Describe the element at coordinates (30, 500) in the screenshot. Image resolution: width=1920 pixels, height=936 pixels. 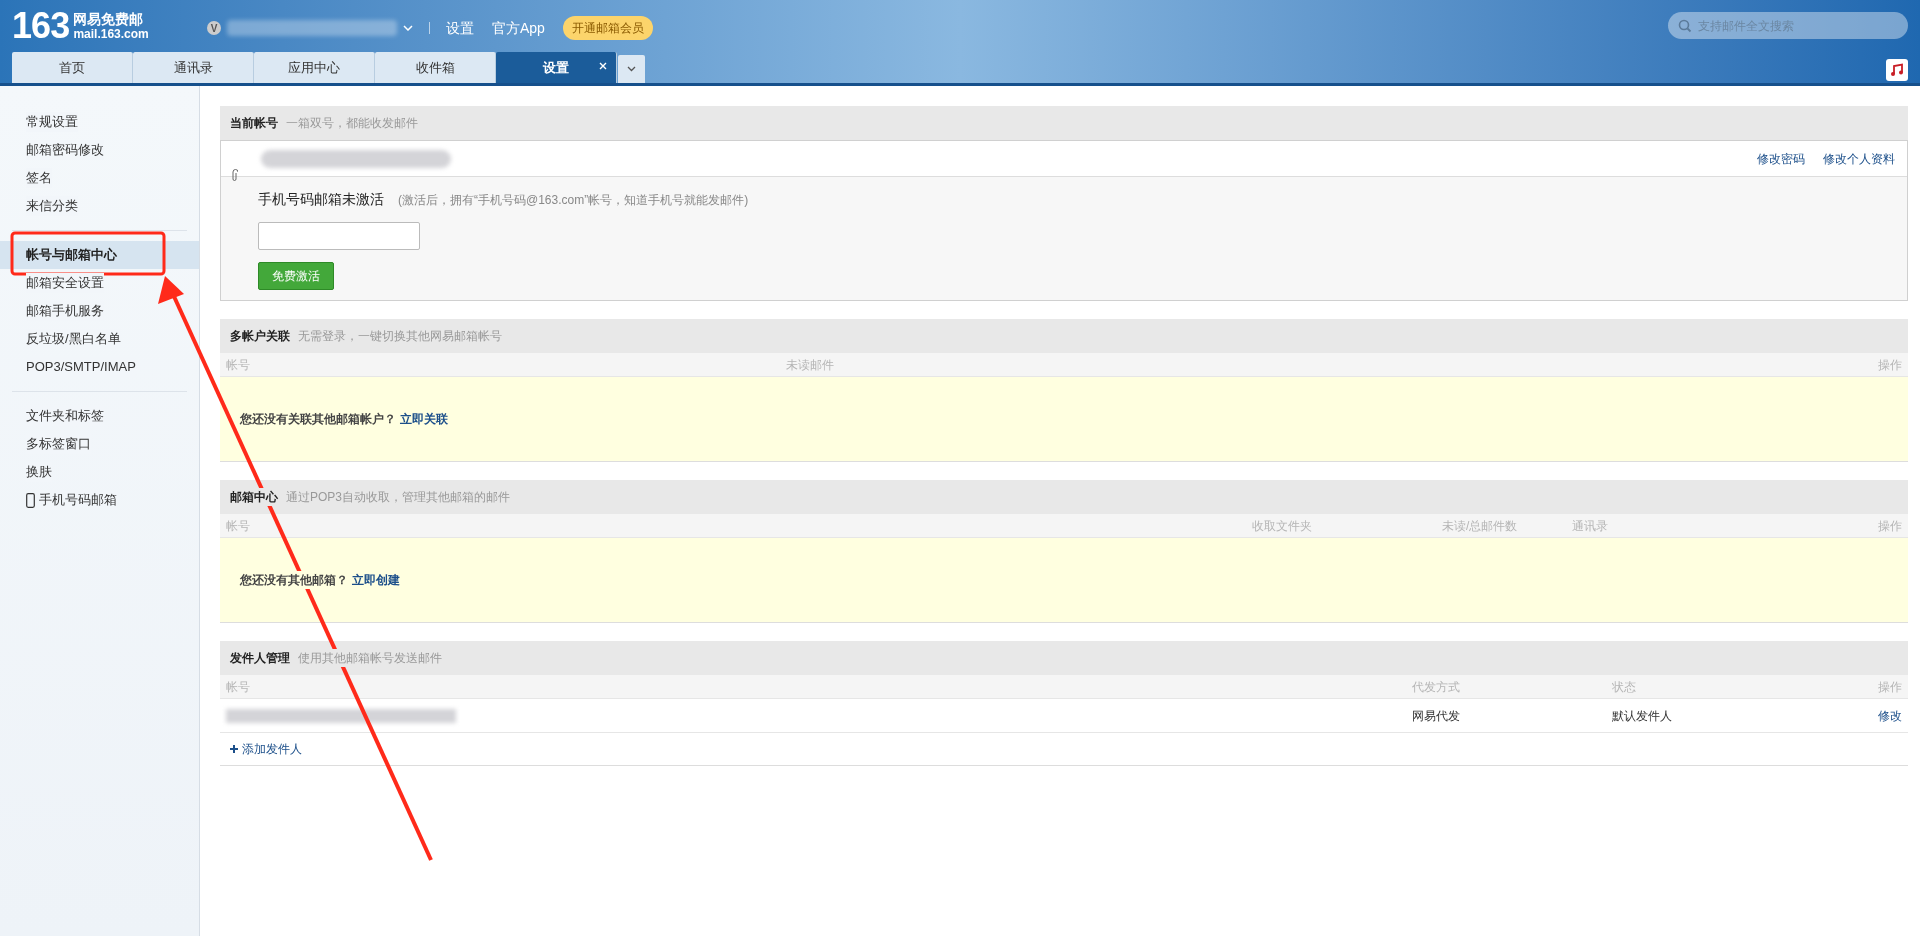
I see `phone-icon` at that location.